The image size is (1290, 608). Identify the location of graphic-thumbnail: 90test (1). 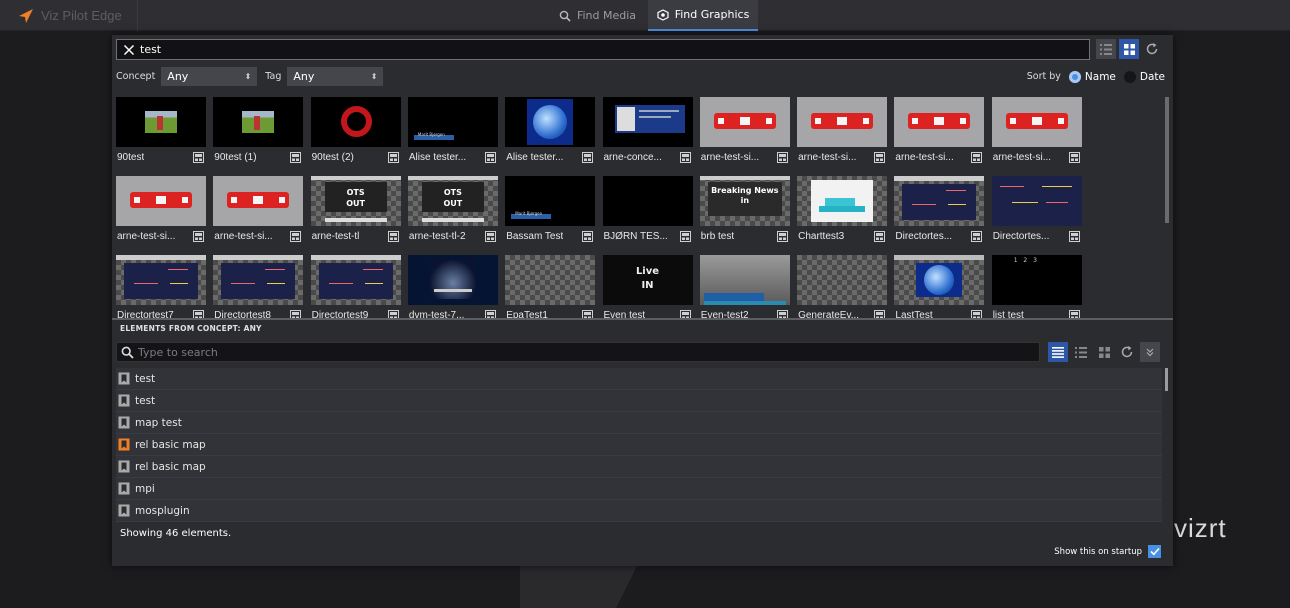
(258, 132).